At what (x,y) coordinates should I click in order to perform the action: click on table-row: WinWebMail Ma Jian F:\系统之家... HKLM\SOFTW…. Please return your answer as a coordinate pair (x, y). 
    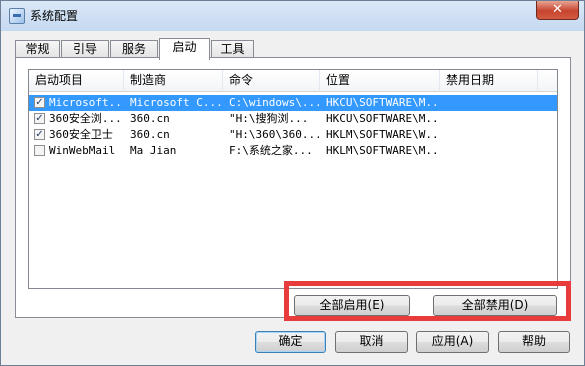
    Looking at the image, I should click on (293, 151).